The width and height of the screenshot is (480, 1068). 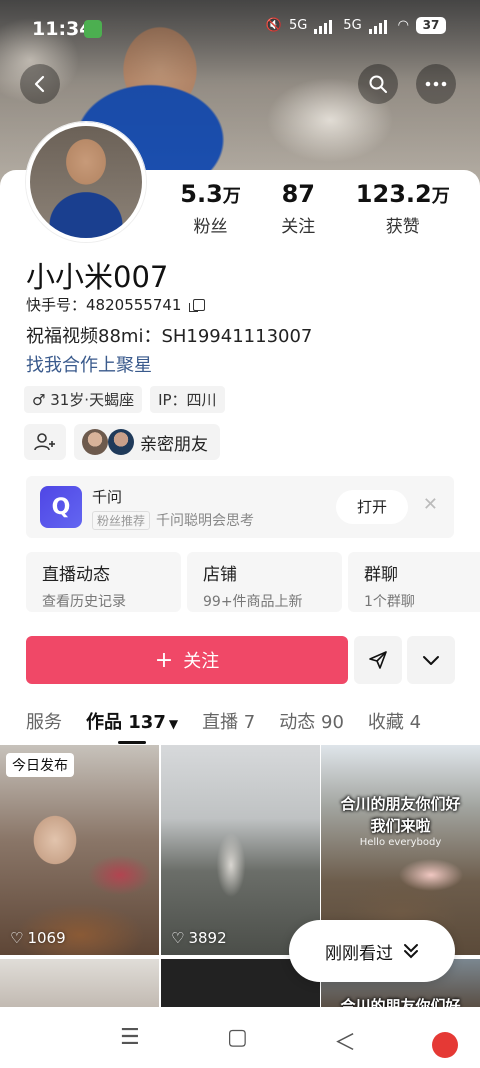 I want to click on open-app-button: 打开, so click(x=372, y=507).